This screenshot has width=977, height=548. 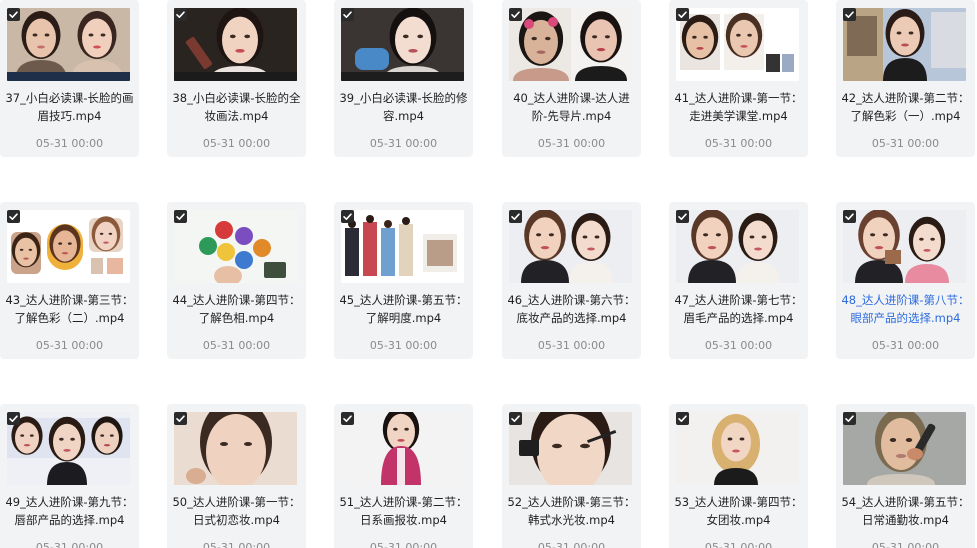 What do you see at coordinates (738, 309) in the screenshot?
I see `file-name: 47_达人进阶课-第七节：眉毛产品的选择.mp4` at bounding box center [738, 309].